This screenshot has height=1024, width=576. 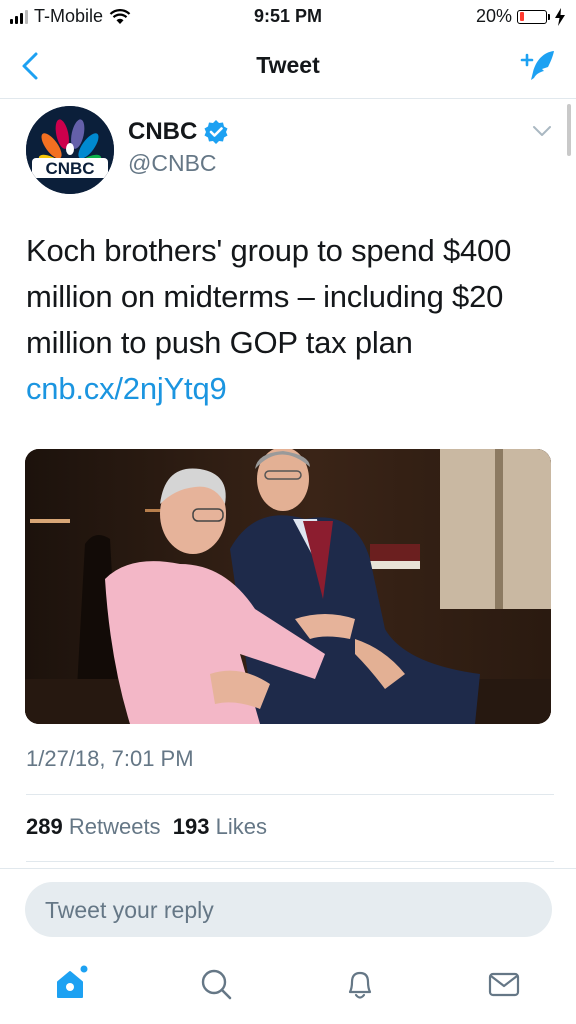 What do you see at coordinates (288, 988) in the screenshot?
I see `tab-bar` at bounding box center [288, 988].